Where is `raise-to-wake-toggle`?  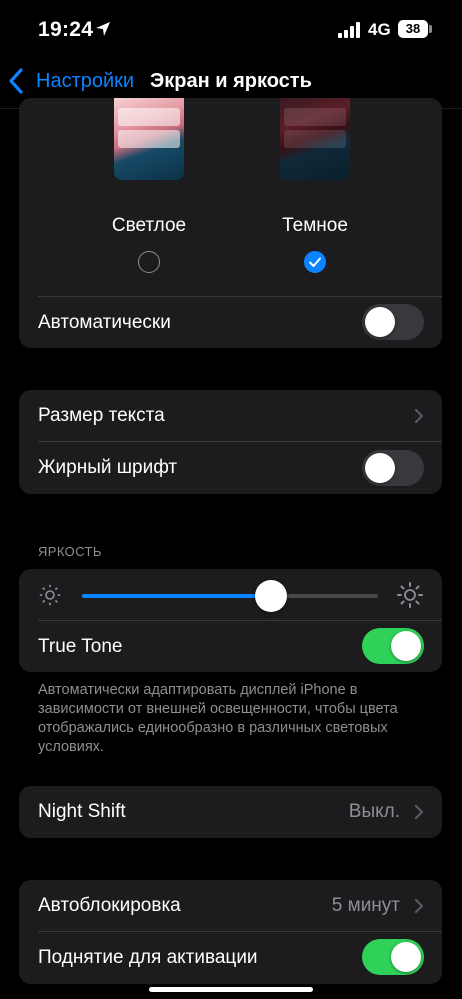 raise-to-wake-toggle is located at coordinates (393, 957).